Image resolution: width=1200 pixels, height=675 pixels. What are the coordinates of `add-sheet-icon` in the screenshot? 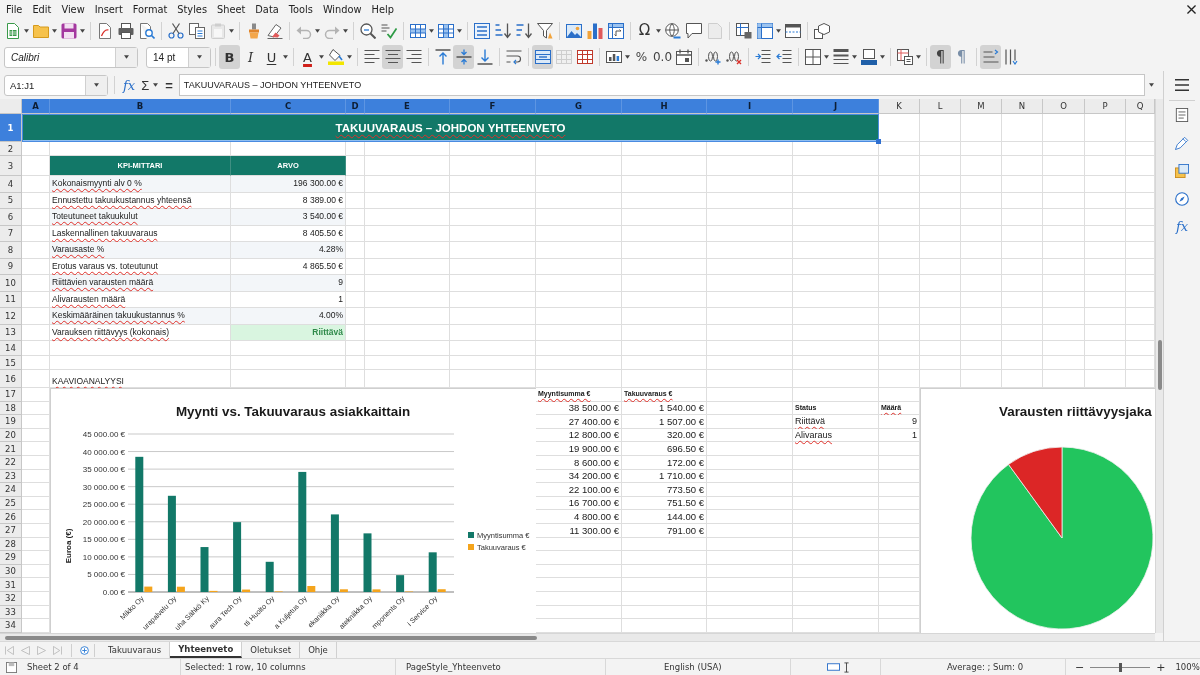 It's located at (84, 650).